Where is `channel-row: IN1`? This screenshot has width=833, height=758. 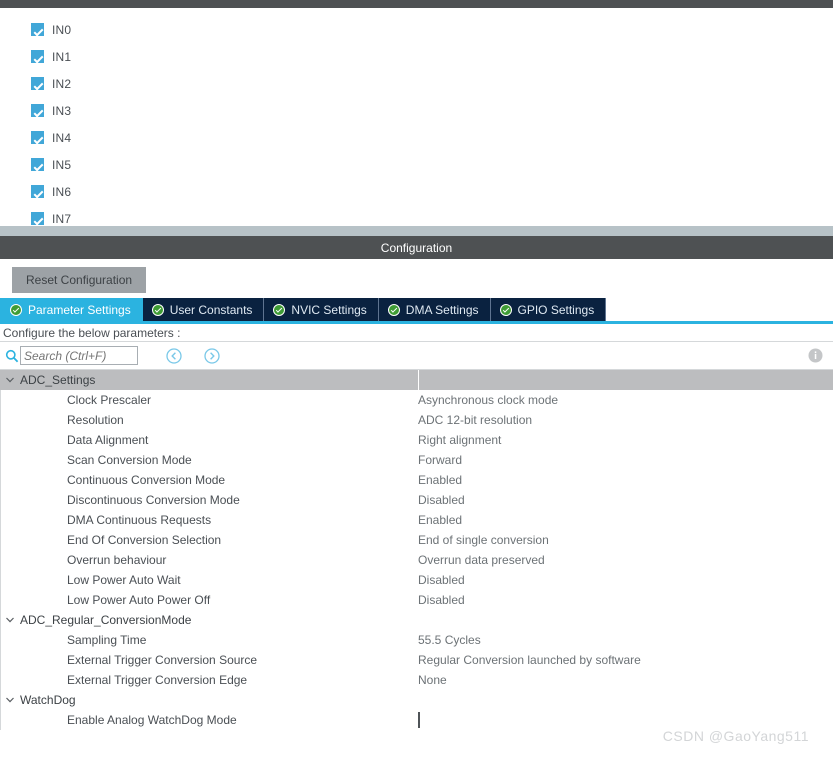 channel-row: IN1 is located at coordinates (417, 56).